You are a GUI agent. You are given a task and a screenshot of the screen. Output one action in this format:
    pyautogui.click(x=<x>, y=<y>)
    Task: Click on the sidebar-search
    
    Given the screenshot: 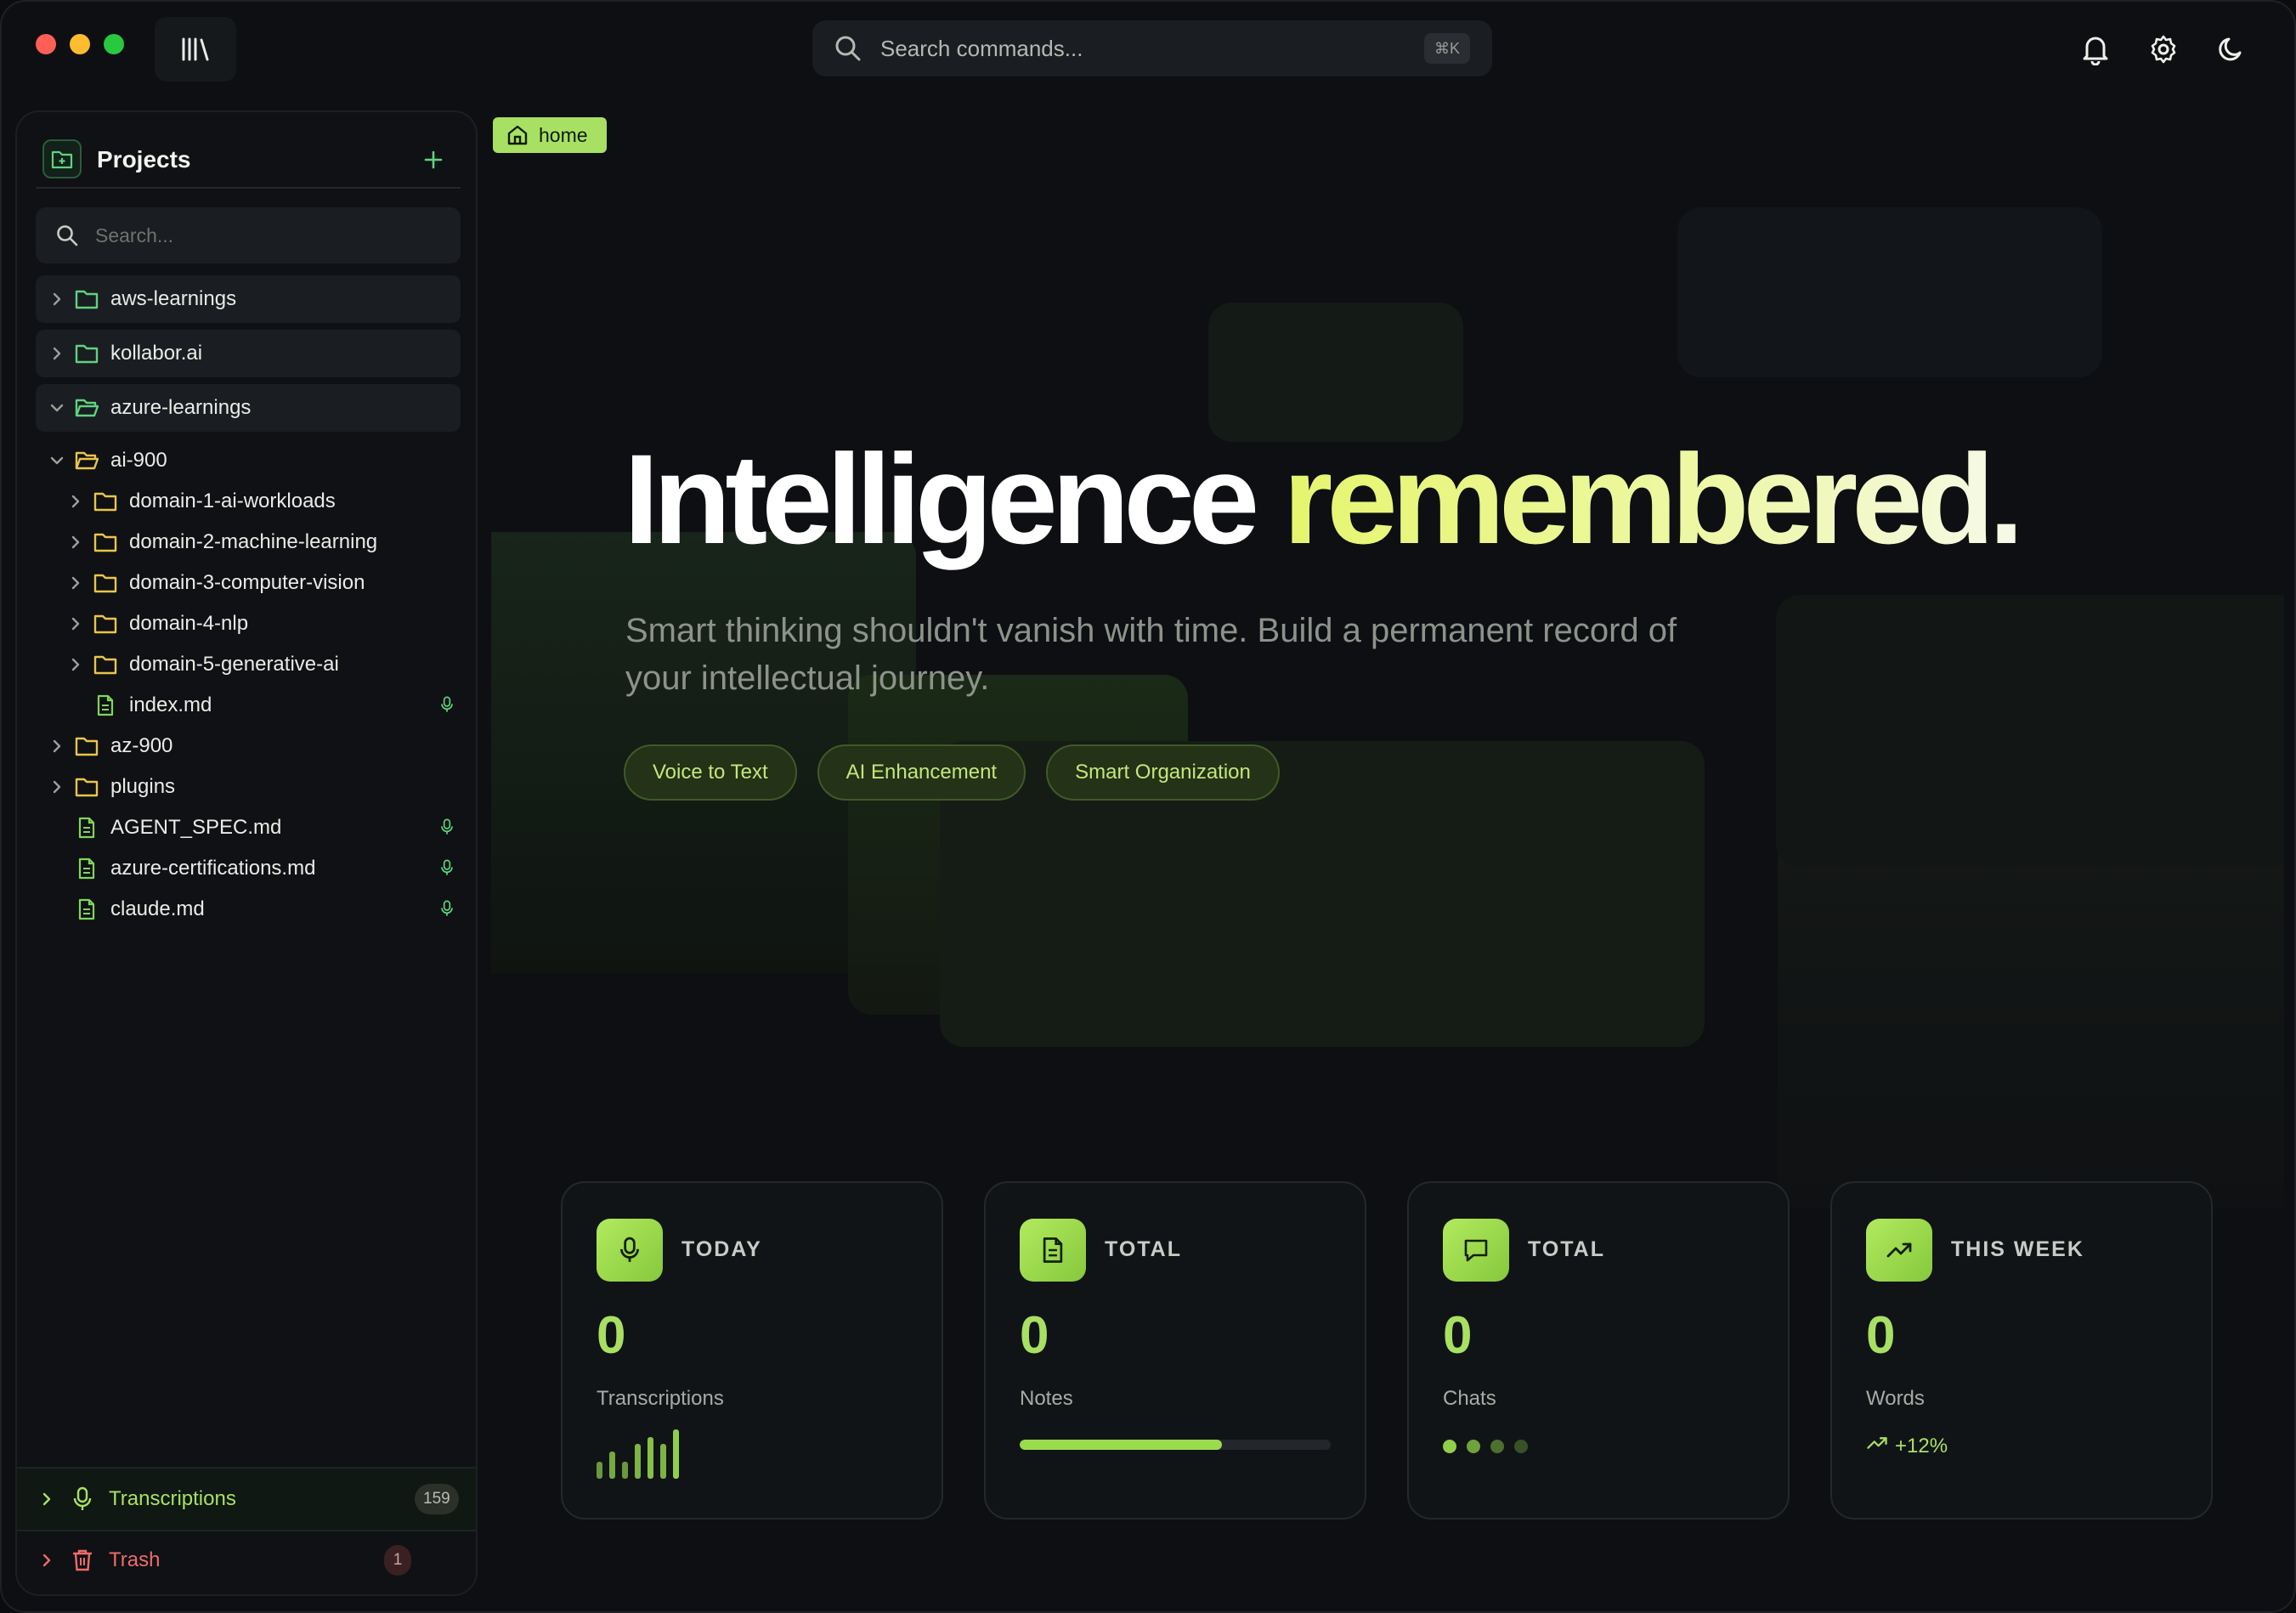 What is the action you would take?
    pyautogui.click(x=248, y=235)
    